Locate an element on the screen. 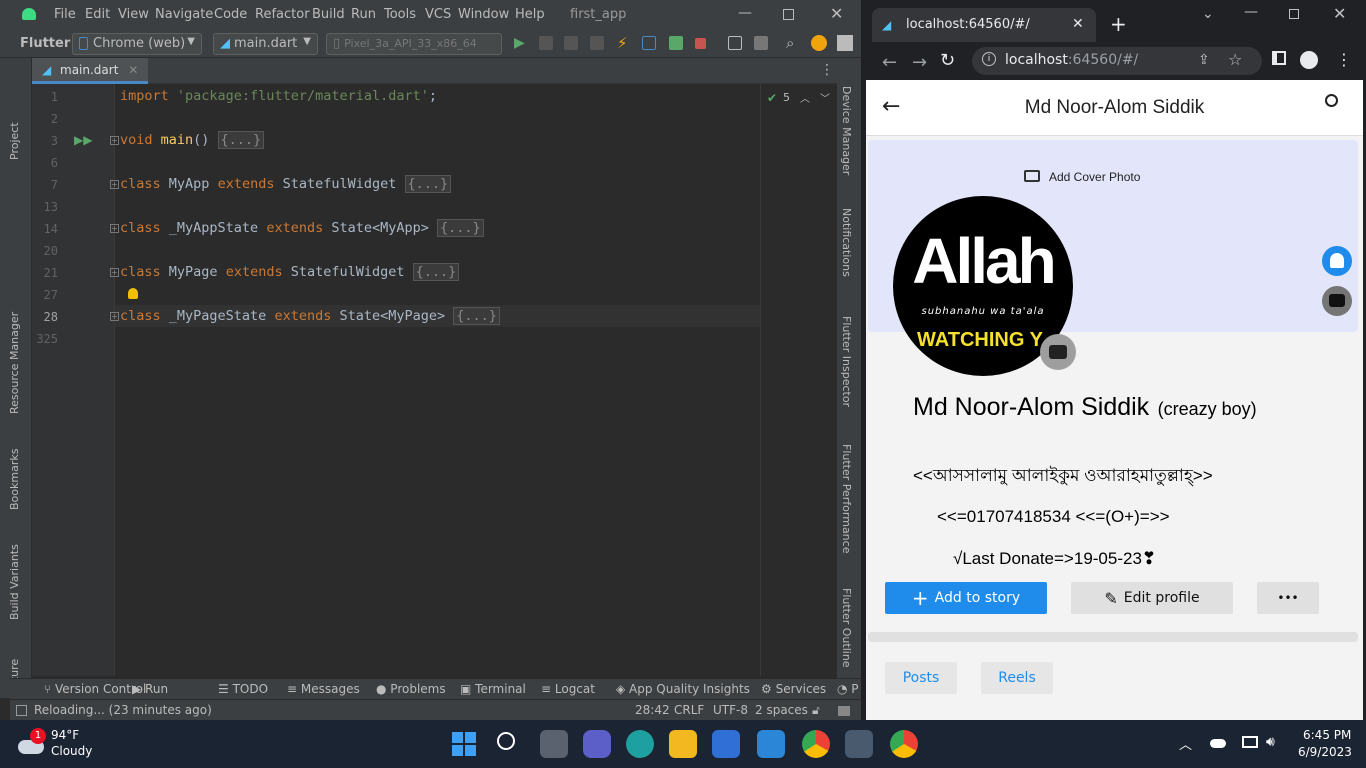  teams-chat-icon is located at coordinates (597, 744).